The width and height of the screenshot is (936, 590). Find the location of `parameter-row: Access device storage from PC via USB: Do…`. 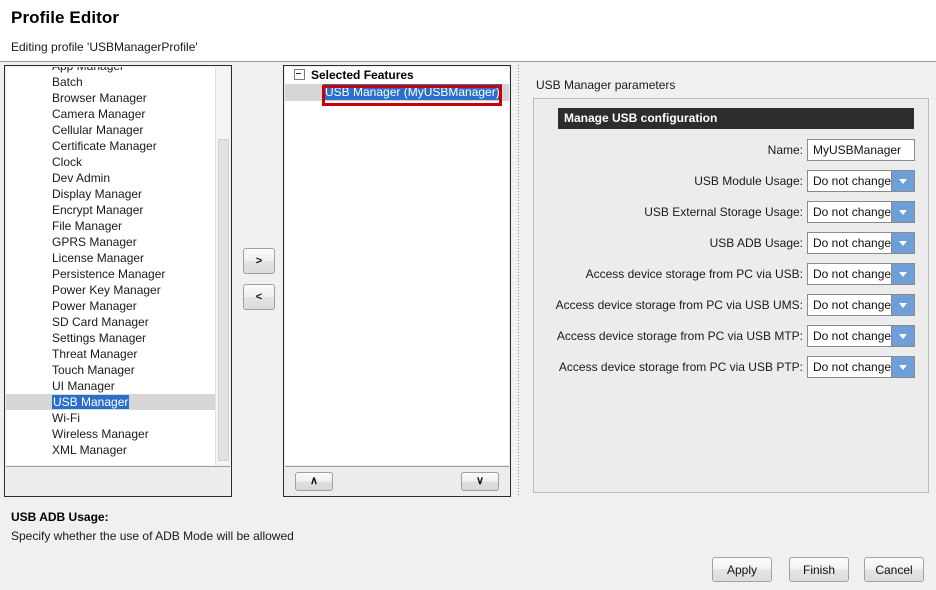

parameter-row: Access device storage from PC via USB: Do… is located at coordinates (732, 276).